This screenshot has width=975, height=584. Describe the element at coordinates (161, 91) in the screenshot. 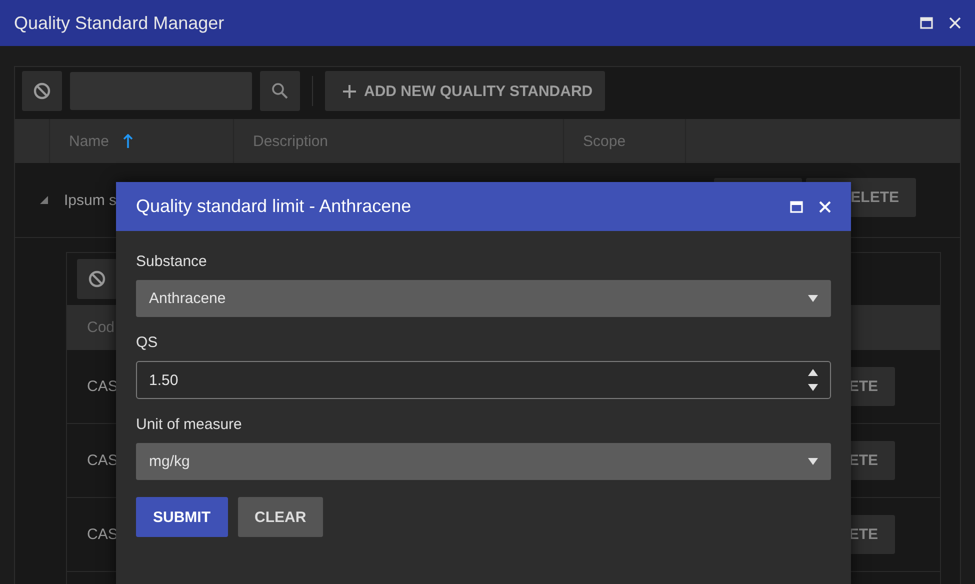

I see `search-field` at that location.